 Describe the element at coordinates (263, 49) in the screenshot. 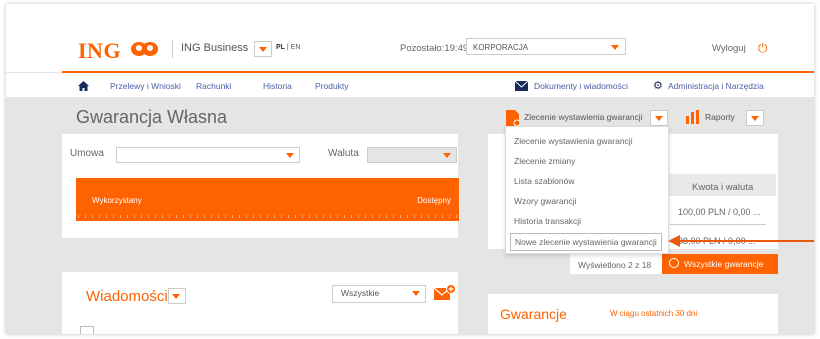

I see `business-dropdown` at that location.